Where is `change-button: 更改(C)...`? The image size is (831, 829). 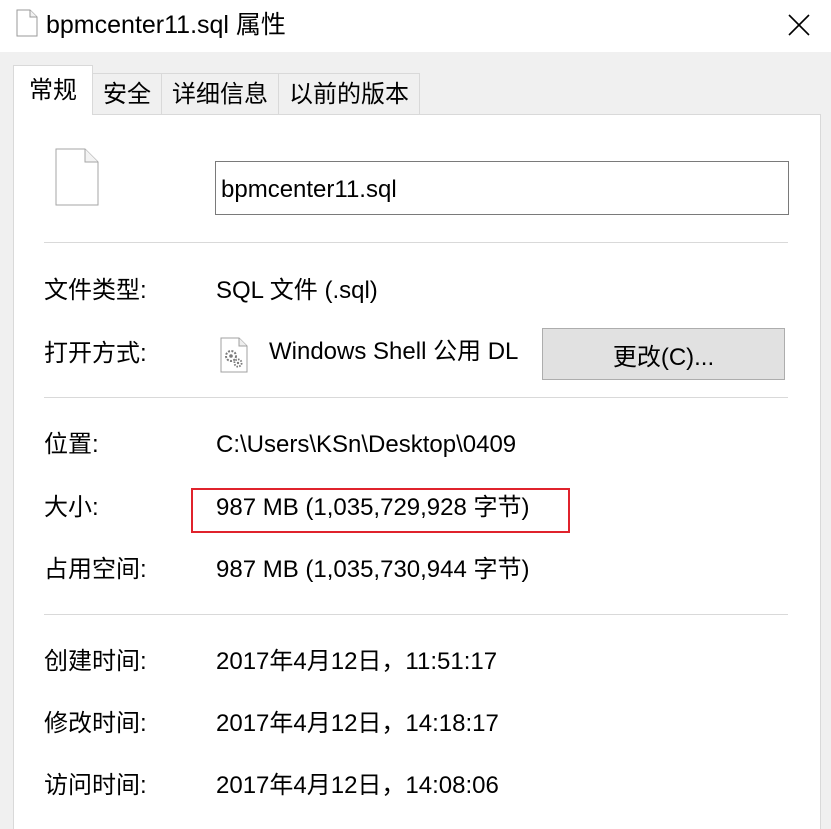
change-button: 更改(C)... is located at coordinates (663, 354).